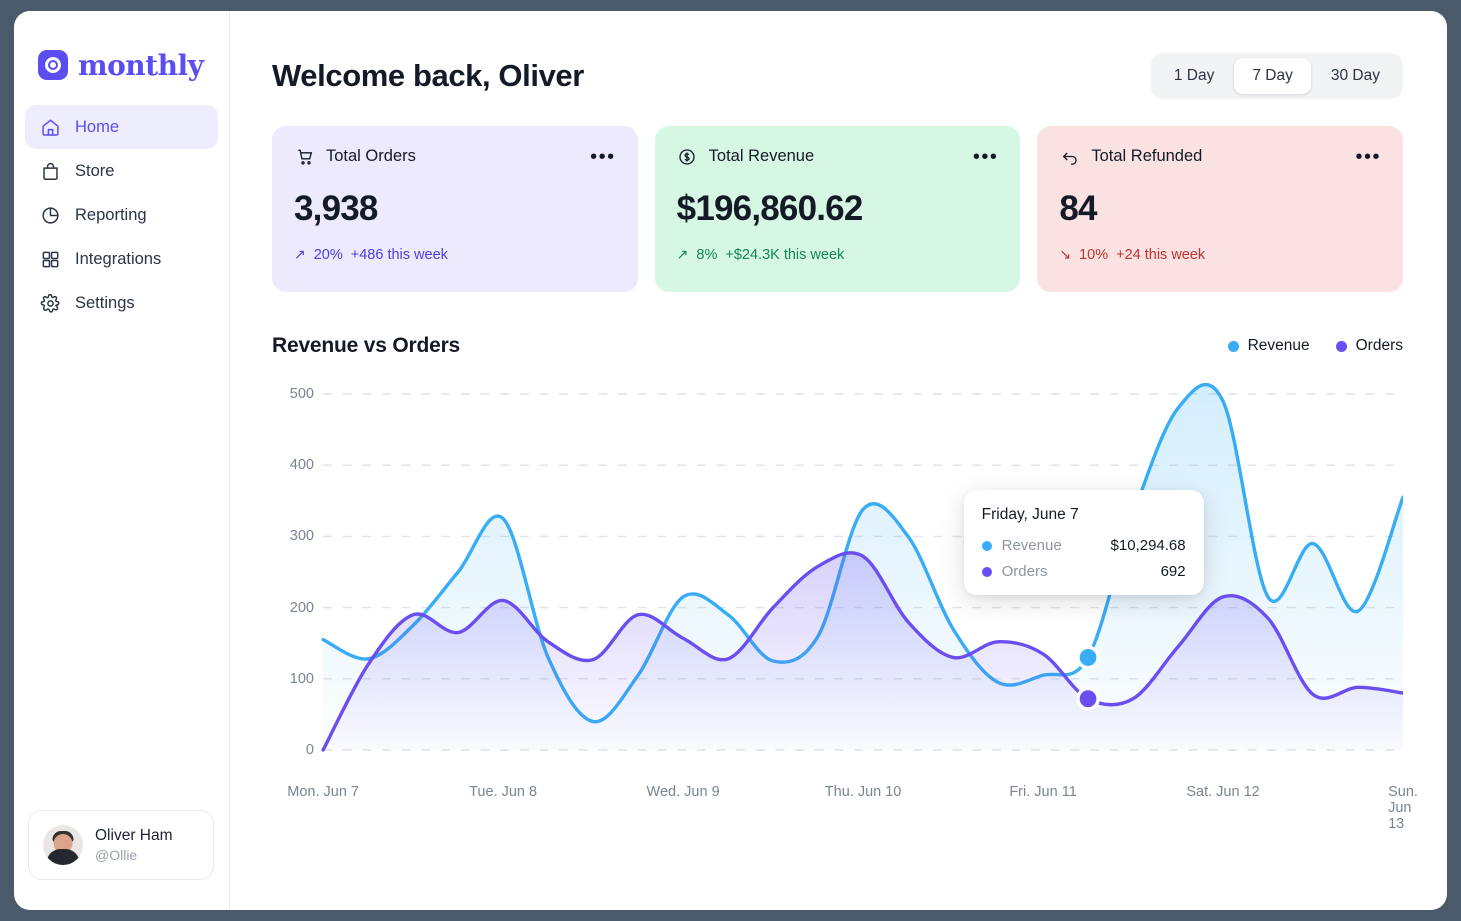  What do you see at coordinates (761, 156) in the screenshot?
I see `card-label: Total Revenue` at bounding box center [761, 156].